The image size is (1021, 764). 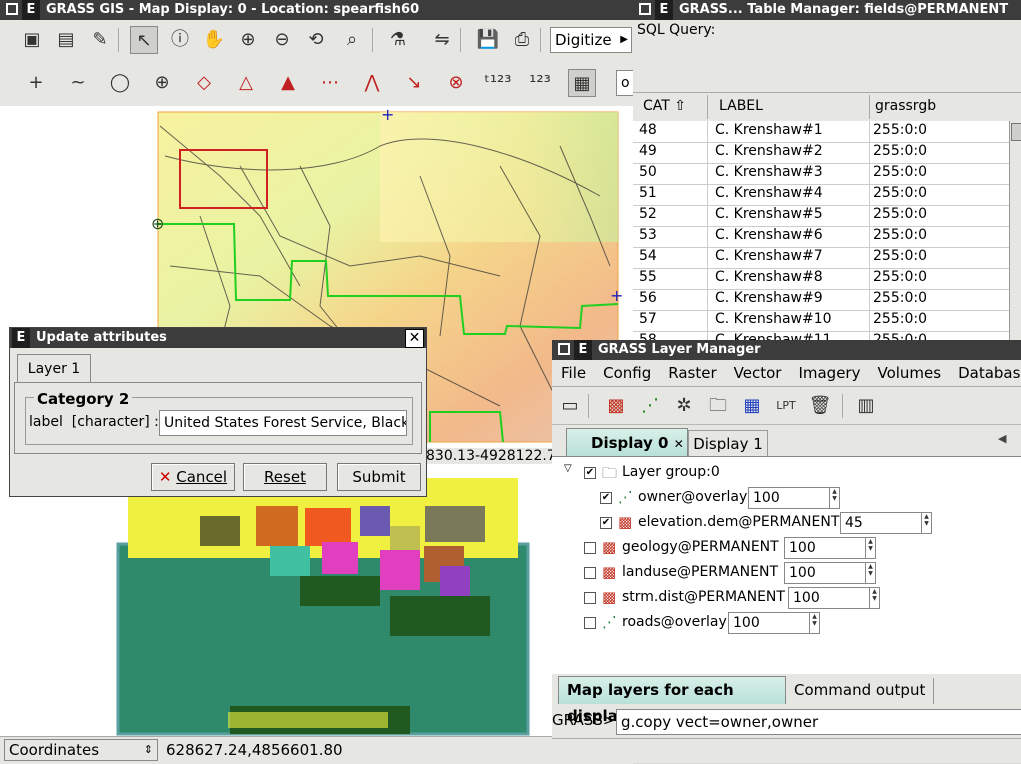 What do you see at coordinates (540, 83) in the screenshot?
I see `display-cats-icon: ¹²³` at bounding box center [540, 83].